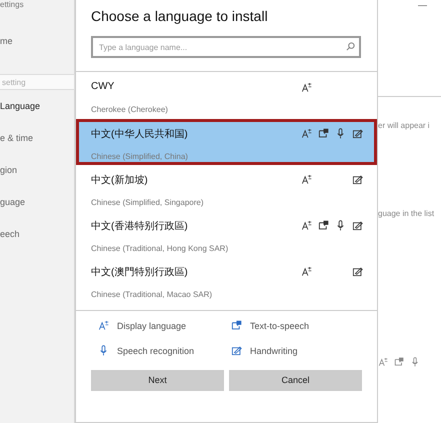 This screenshot has height=423, width=441. What do you see at coordinates (151, 325) in the screenshot?
I see `legend-label: Display language` at bounding box center [151, 325].